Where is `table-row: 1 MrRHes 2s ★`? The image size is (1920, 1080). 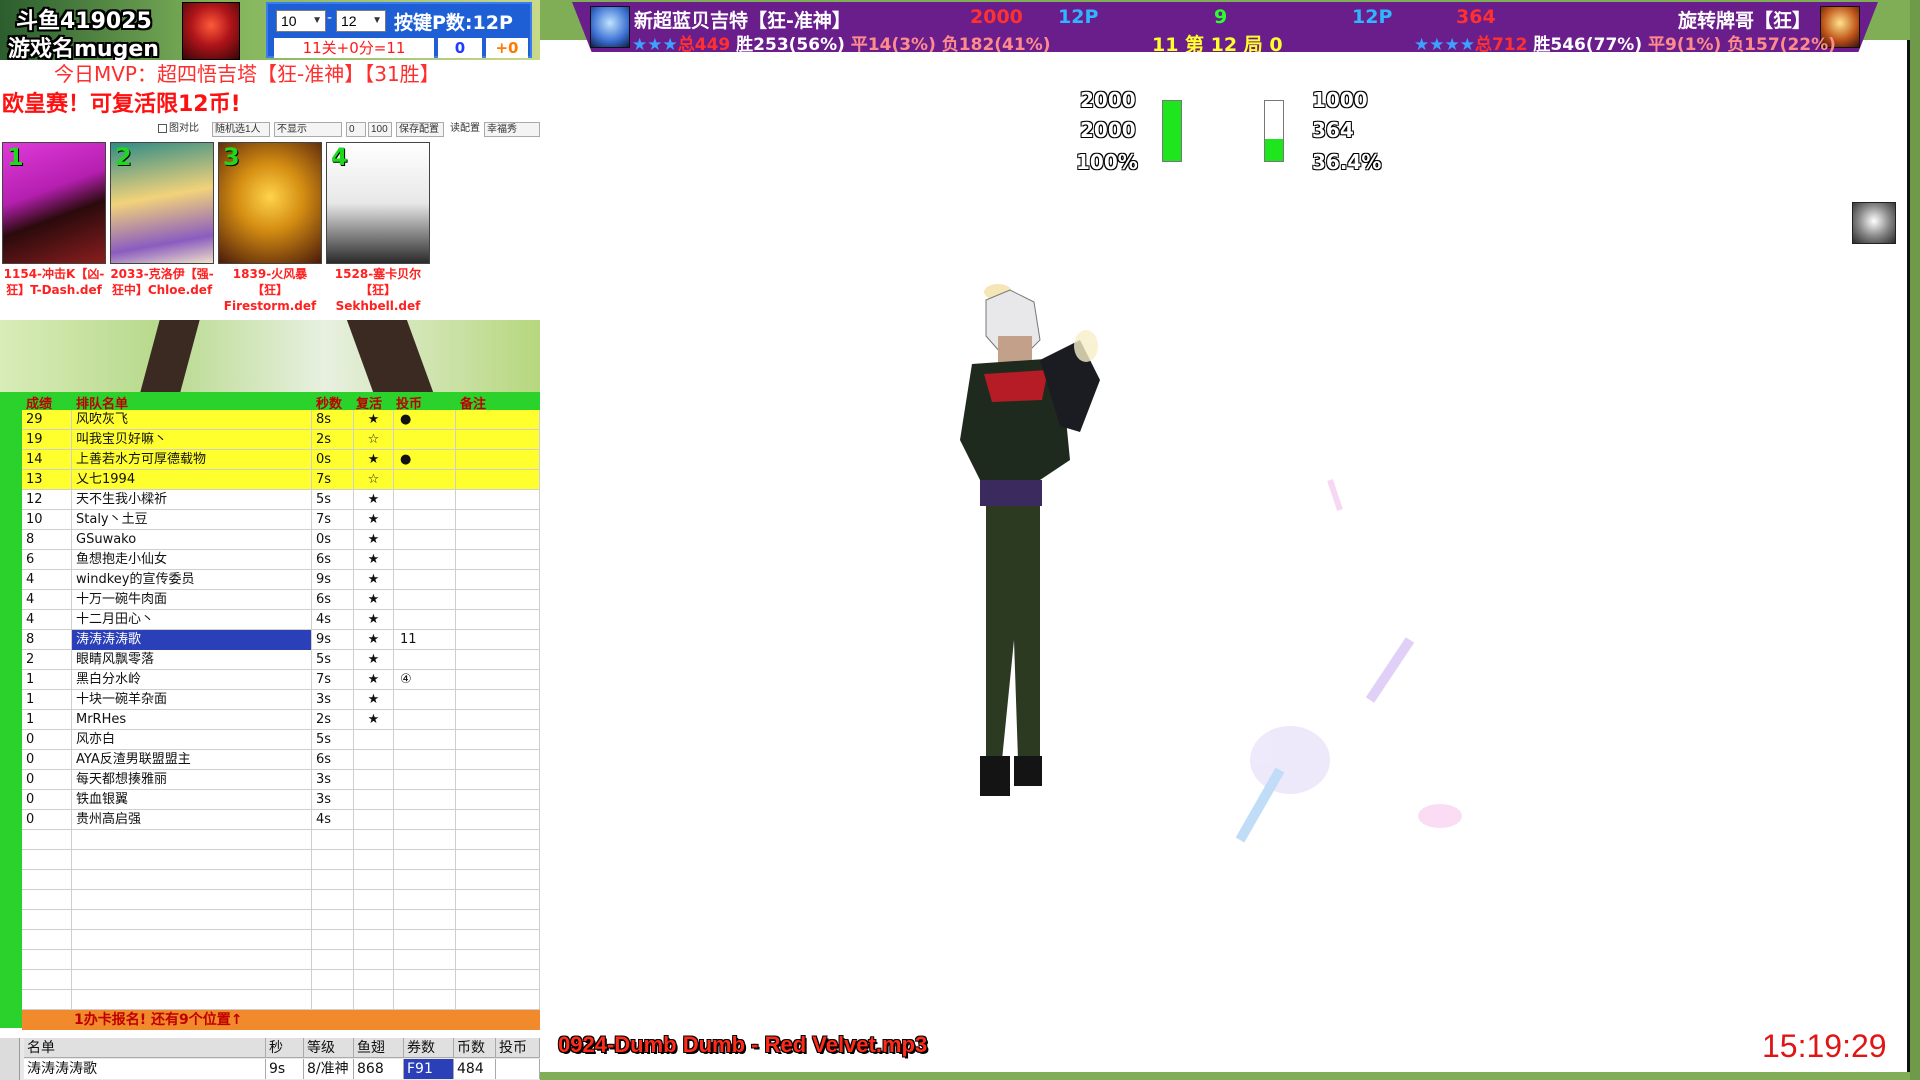 table-row: 1 MrRHes 2s ★ is located at coordinates (281, 720).